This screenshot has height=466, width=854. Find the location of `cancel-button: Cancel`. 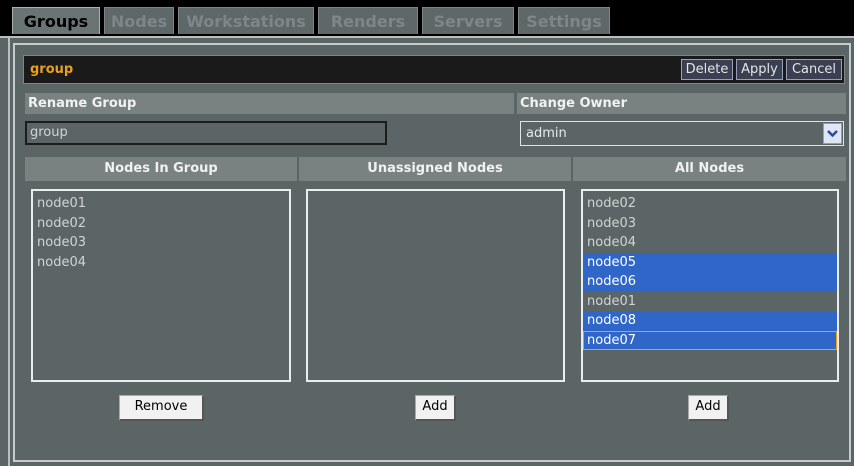

cancel-button: Cancel is located at coordinates (814, 69).